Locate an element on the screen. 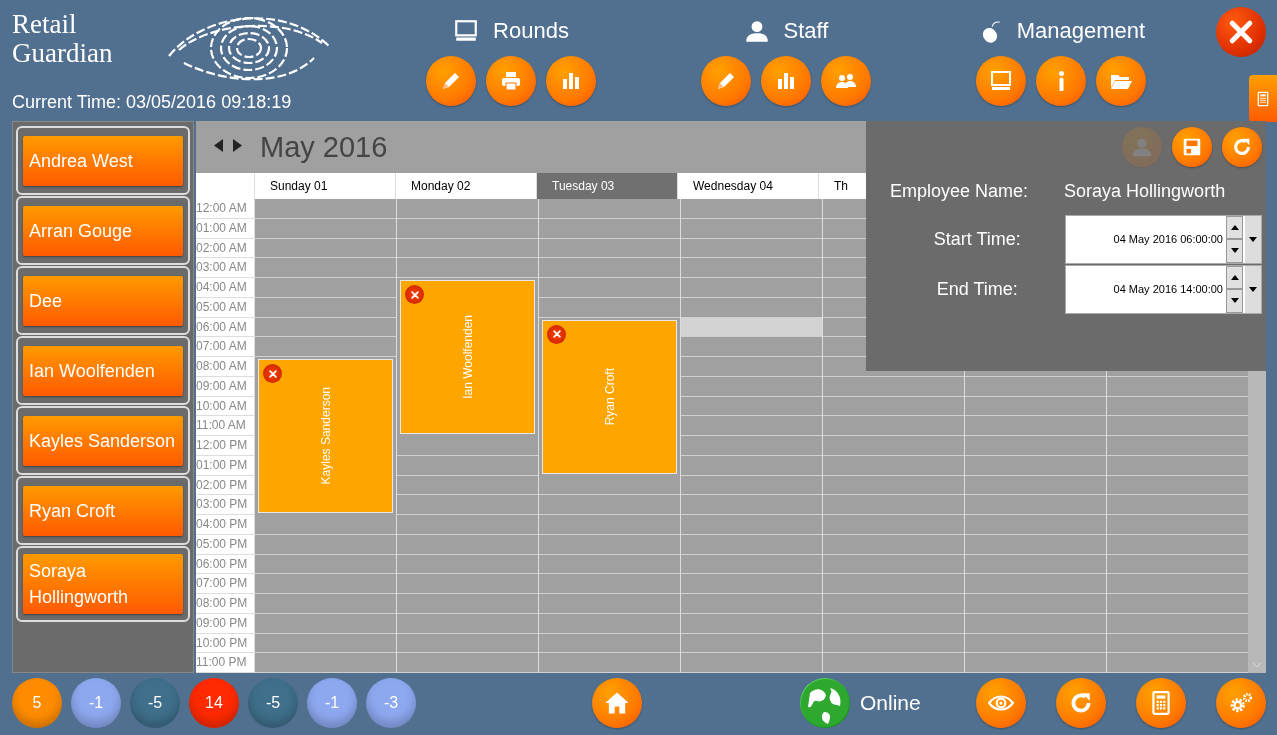 Image resolution: width=1277 pixels, height=735 pixels. hour-label: 09:00 PM is located at coordinates (225, 623).